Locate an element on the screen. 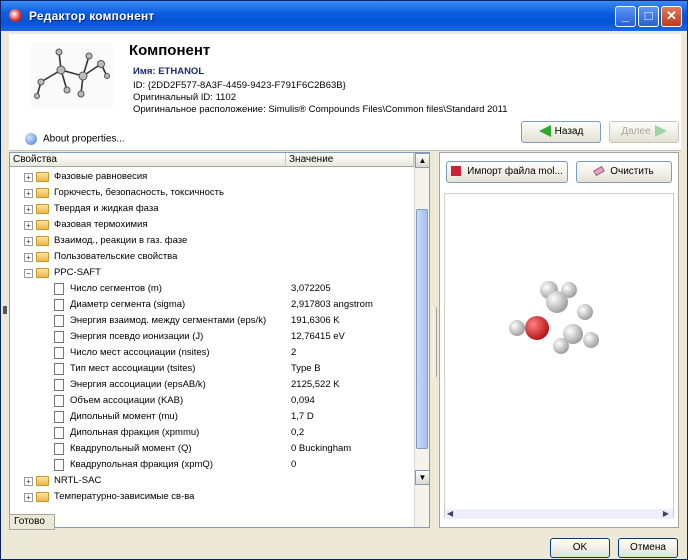 This screenshot has height=560, width=688. property-value: 3,072205 is located at coordinates (311, 288).